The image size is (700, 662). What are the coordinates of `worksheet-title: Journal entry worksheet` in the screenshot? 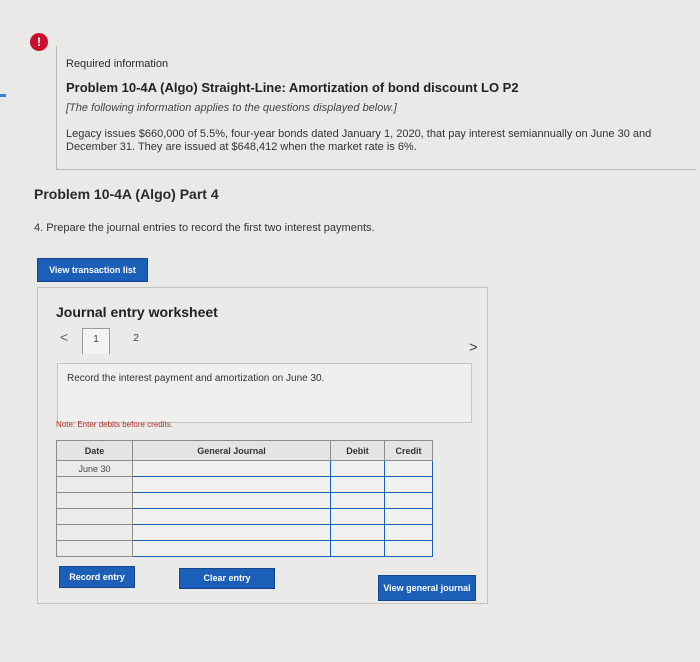 It's located at (137, 312).